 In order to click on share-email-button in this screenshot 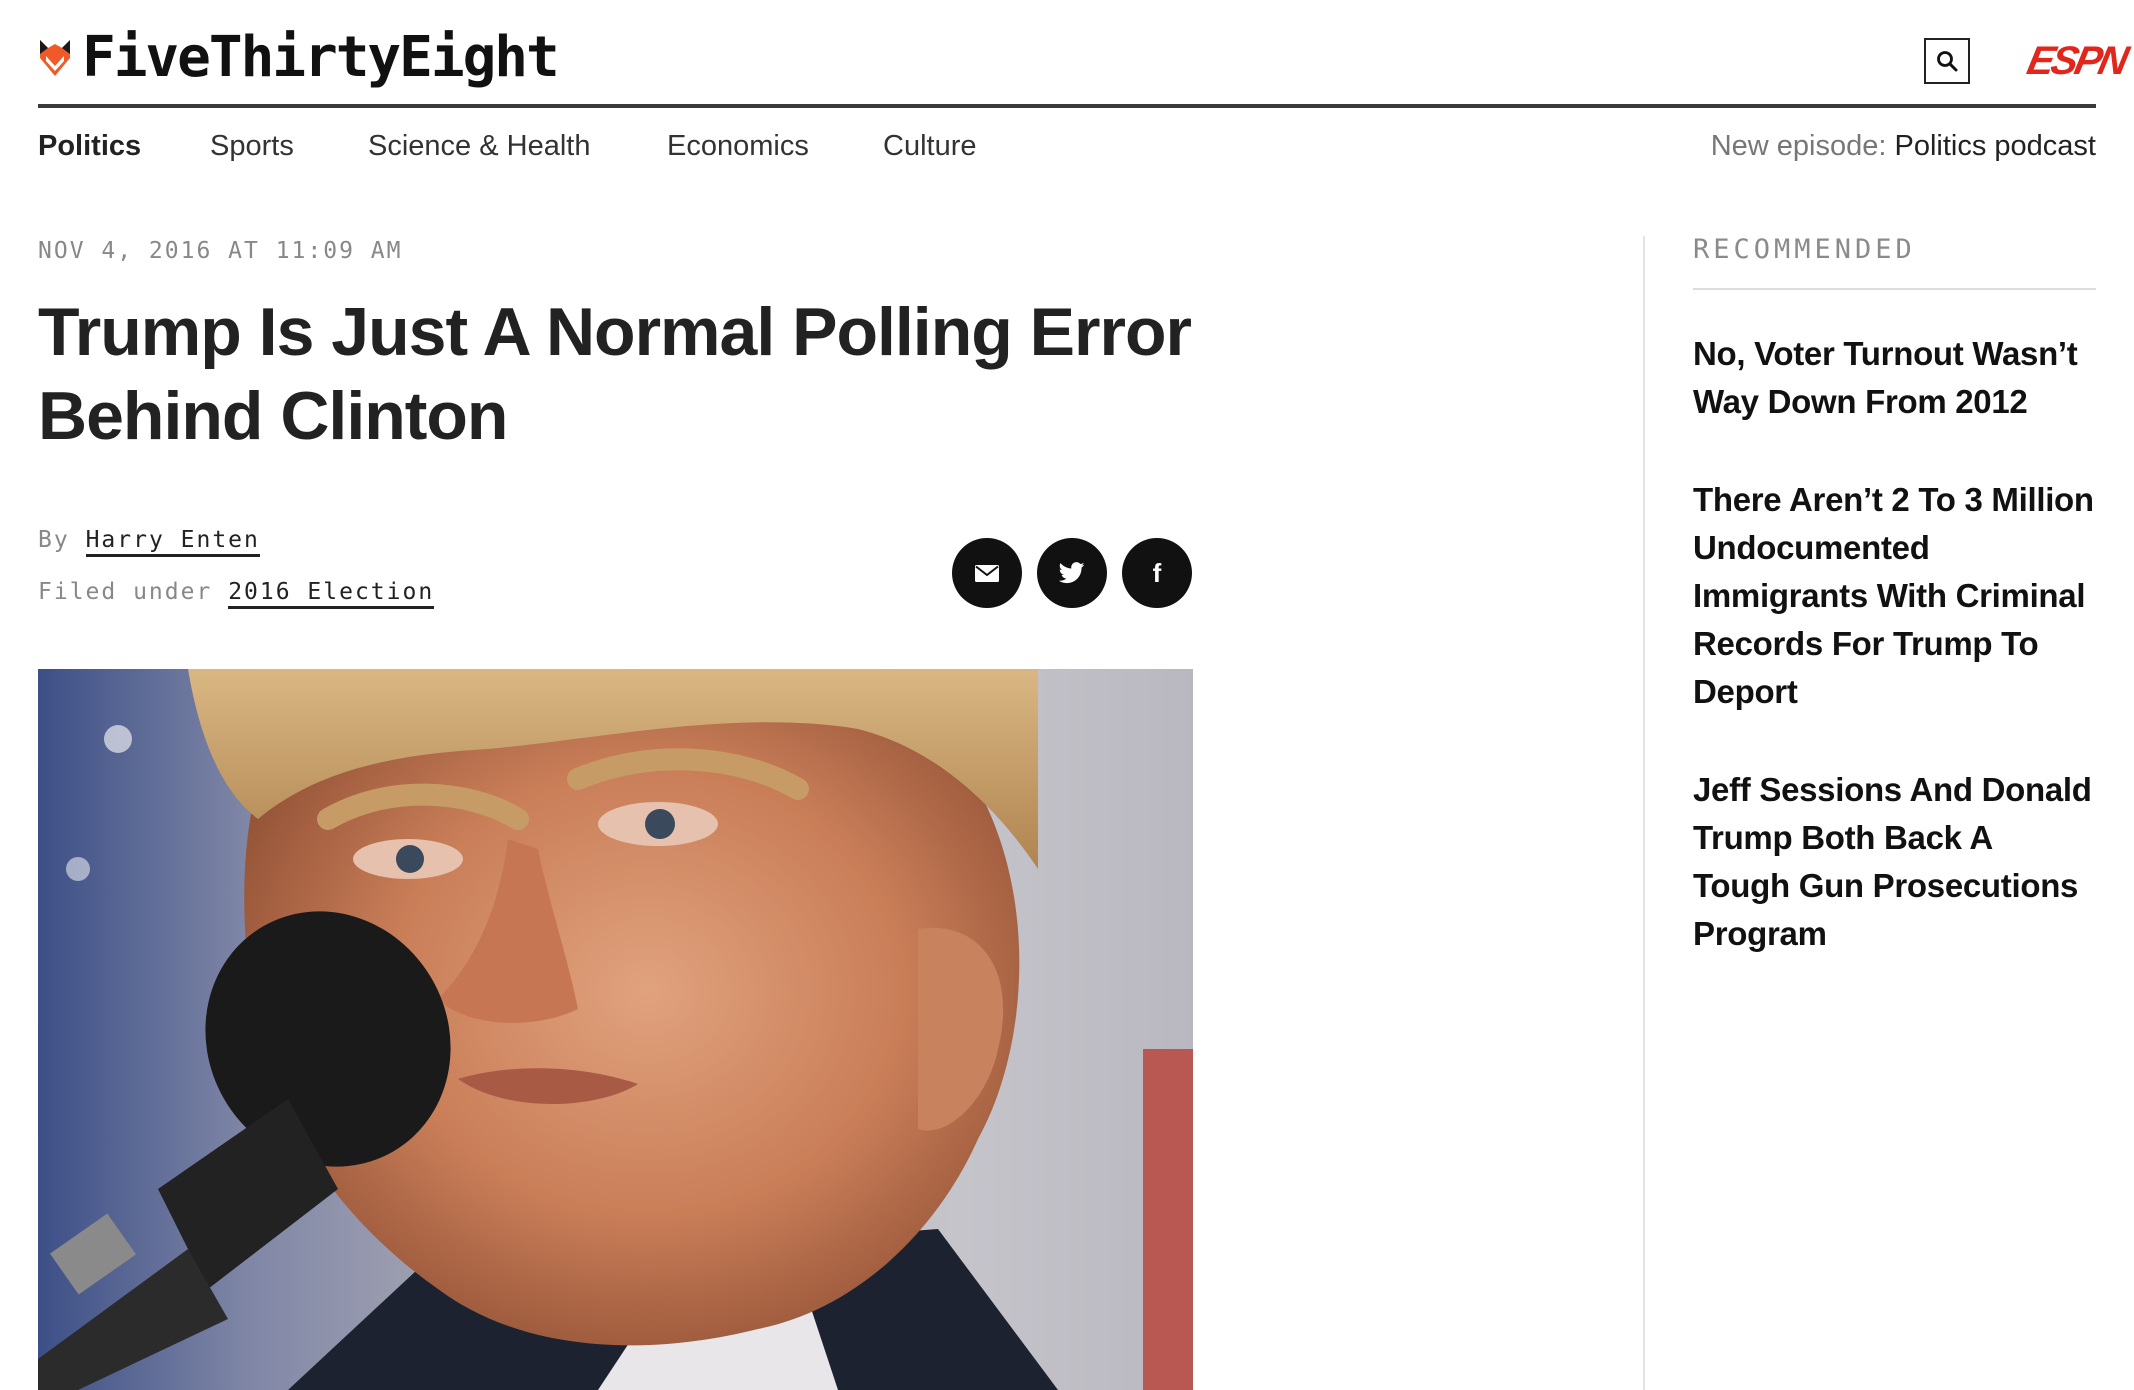, I will do `click(987, 573)`.